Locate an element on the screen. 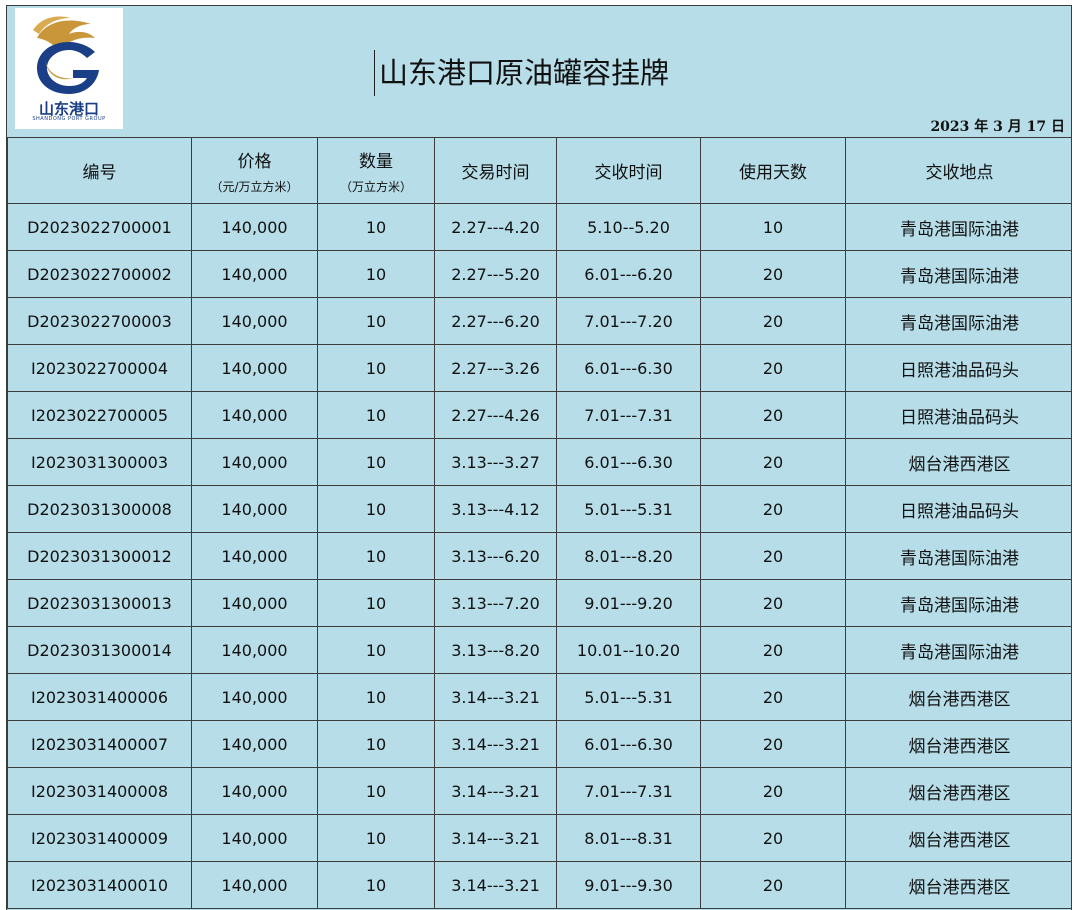 The image size is (1080, 910). shandong-port-logo: 山东港口 SHANDONG PORT GROUP is located at coordinates (69, 68).